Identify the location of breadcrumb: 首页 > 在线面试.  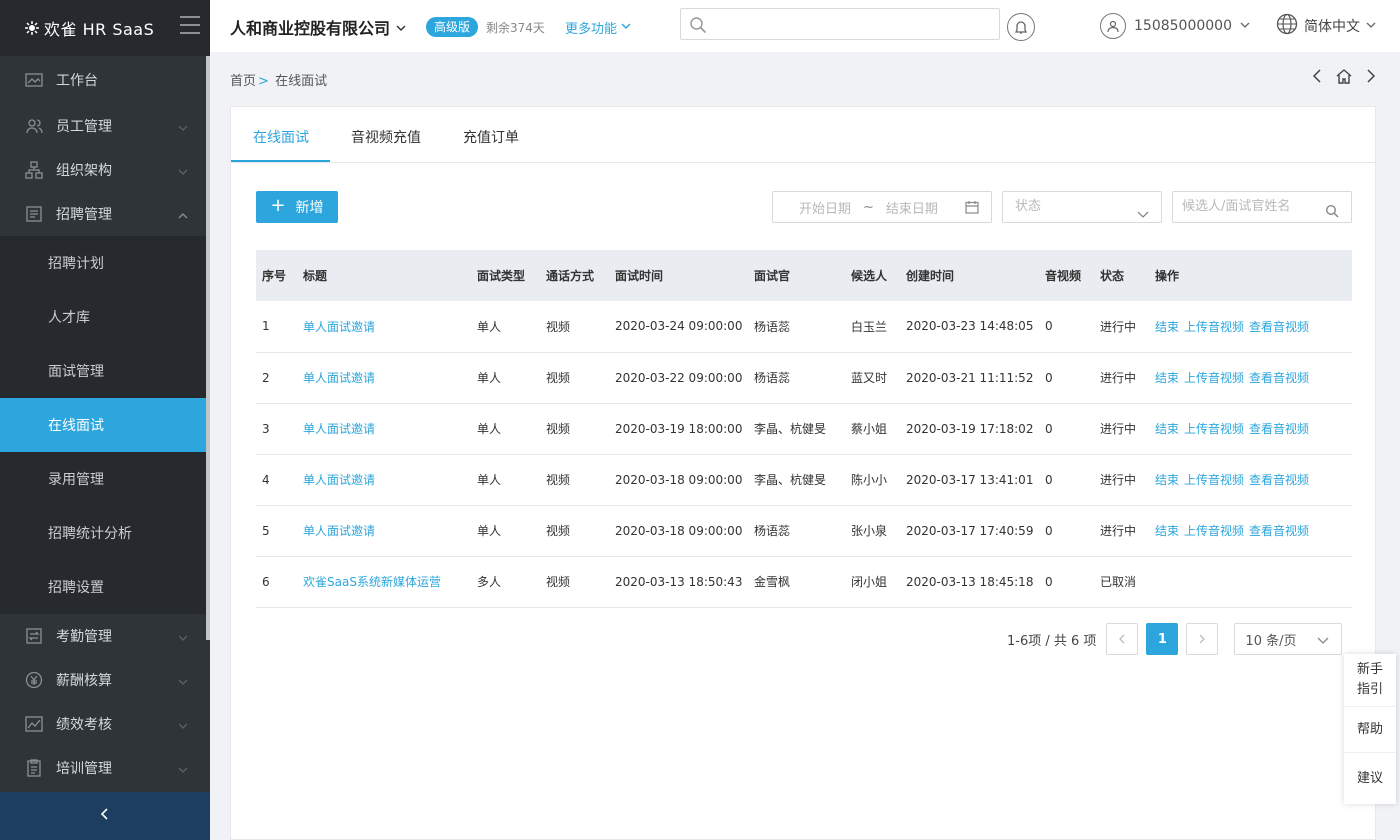
(278, 79).